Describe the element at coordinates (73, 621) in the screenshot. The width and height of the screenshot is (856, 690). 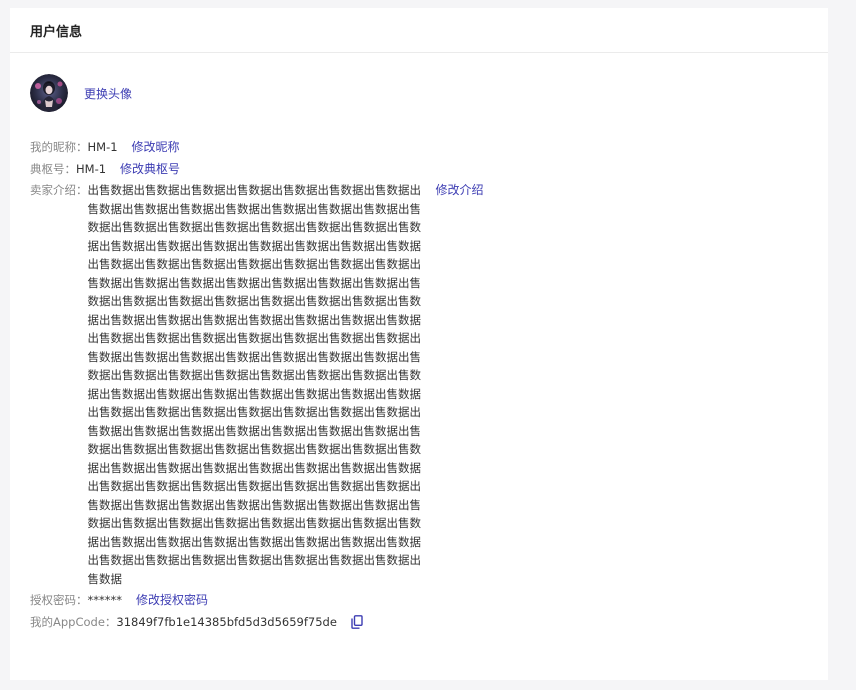
I see `appcode-label: 我的AppCode：` at that location.